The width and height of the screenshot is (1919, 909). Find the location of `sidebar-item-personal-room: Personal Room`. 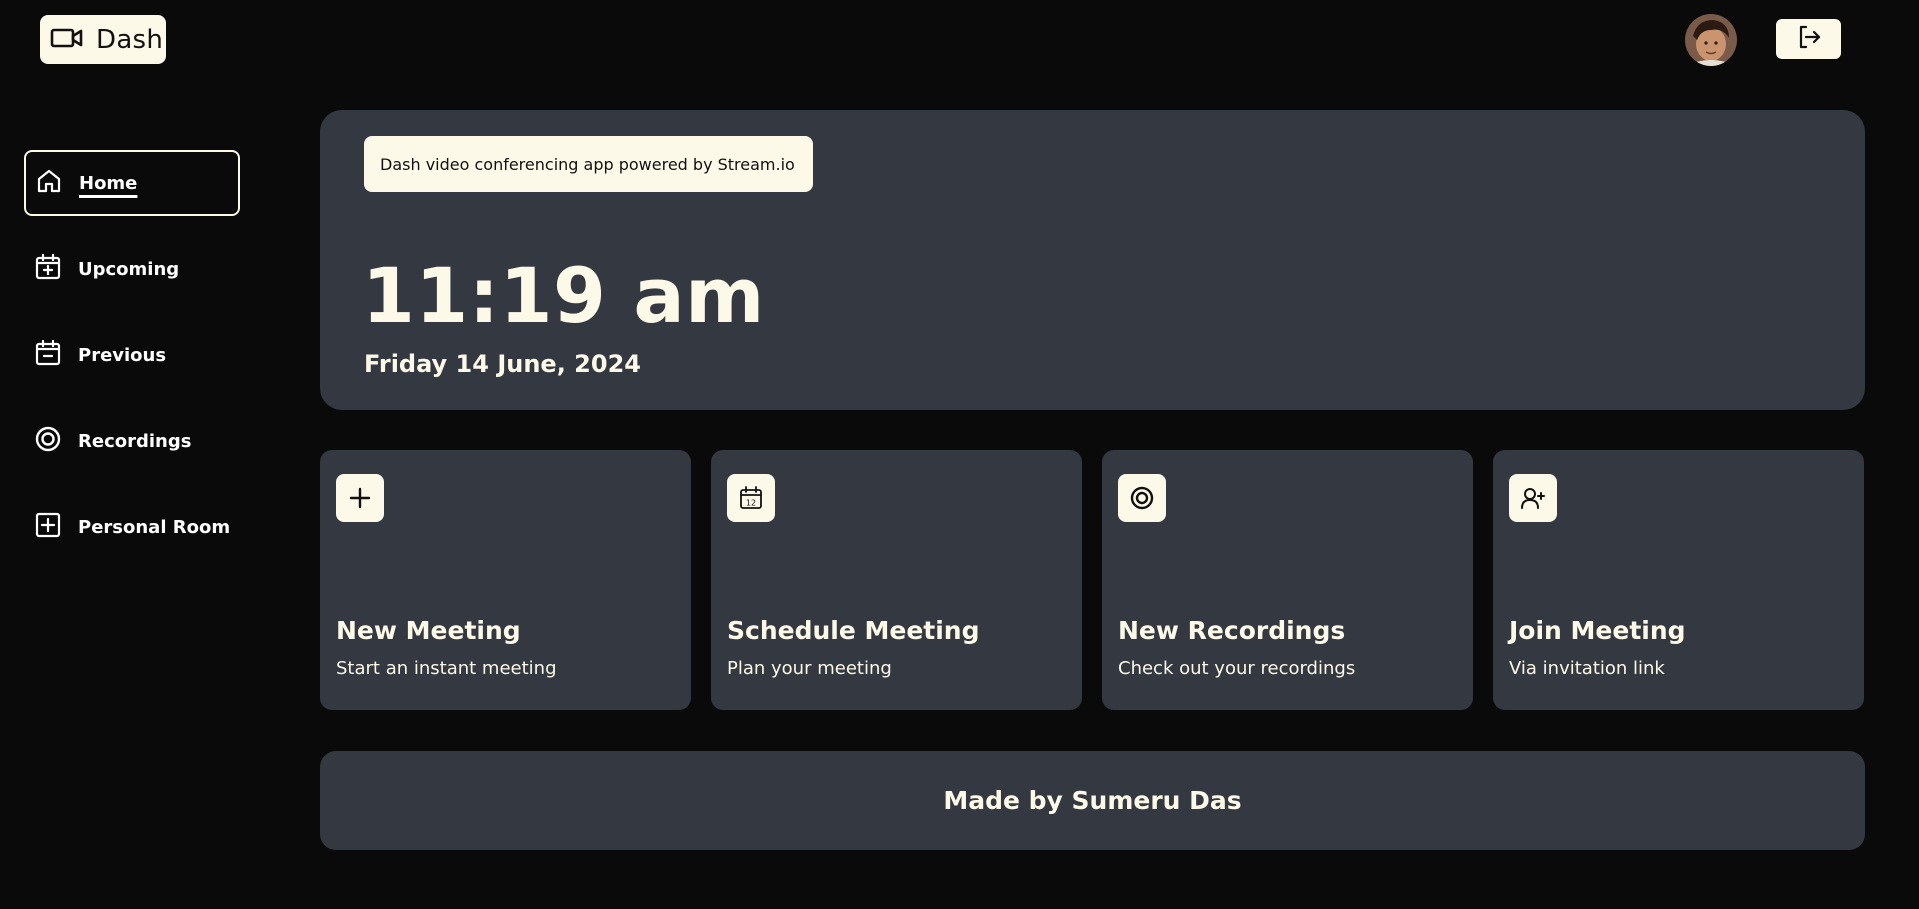

sidebar-item-personal-room: Personal Room is located at coordinates (132, 527).